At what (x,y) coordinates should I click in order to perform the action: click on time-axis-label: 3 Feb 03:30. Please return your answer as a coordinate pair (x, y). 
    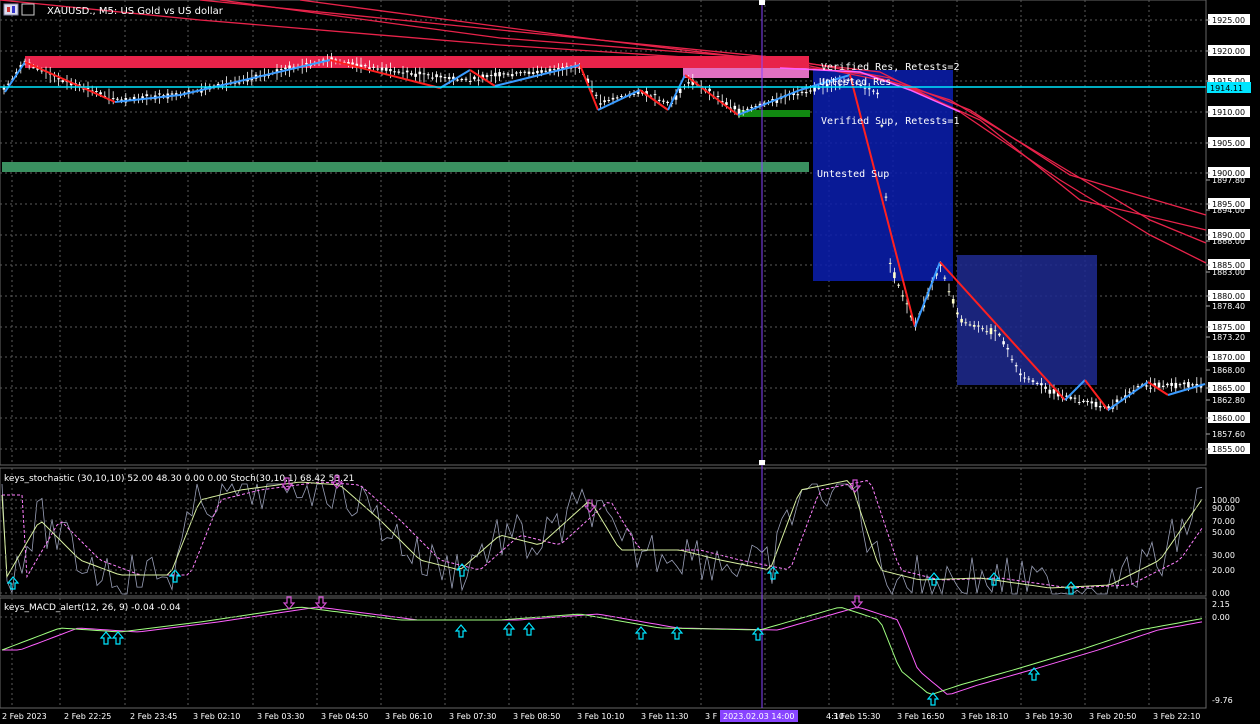
    Looking at the image, I should click on (280, 716).